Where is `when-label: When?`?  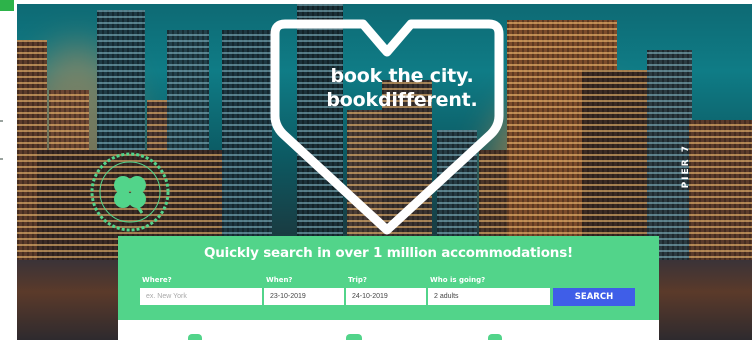 when-label: When? is located at coordinates (279, 280).